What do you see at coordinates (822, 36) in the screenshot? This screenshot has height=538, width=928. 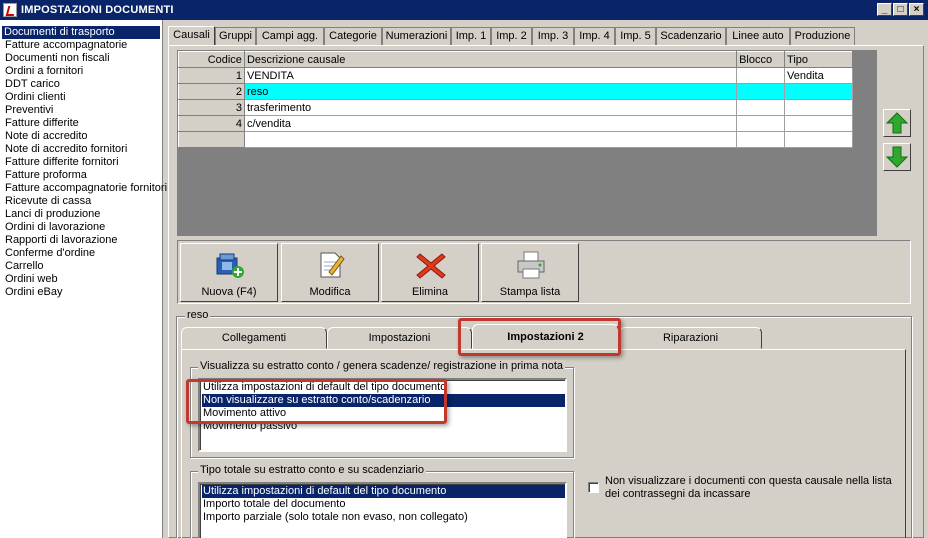 I see `tab-produzione: Produzione` at bounding box center [822, 36].